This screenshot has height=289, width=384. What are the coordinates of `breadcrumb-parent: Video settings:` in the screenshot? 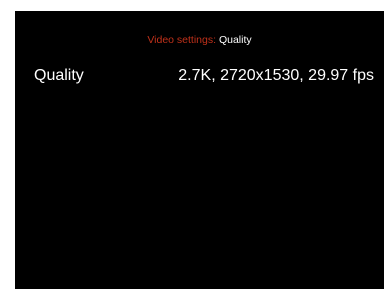 It's located at (182, 40).